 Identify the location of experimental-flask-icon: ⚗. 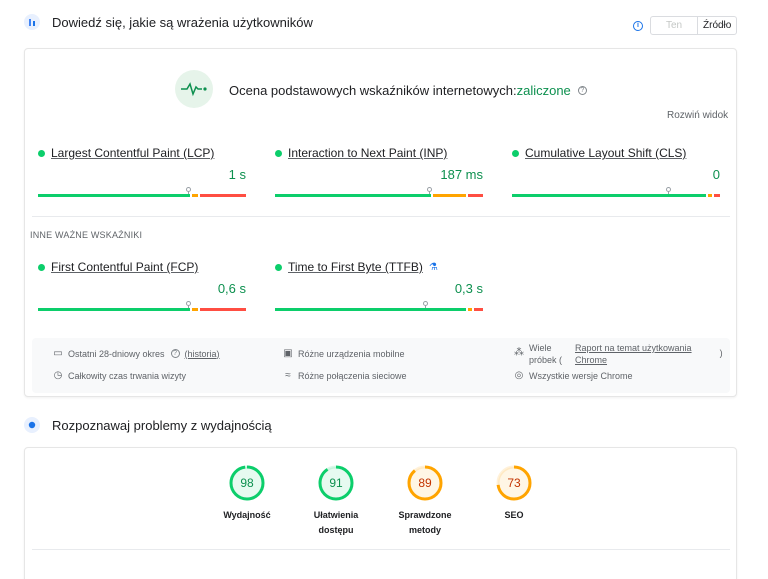
(433, 267).